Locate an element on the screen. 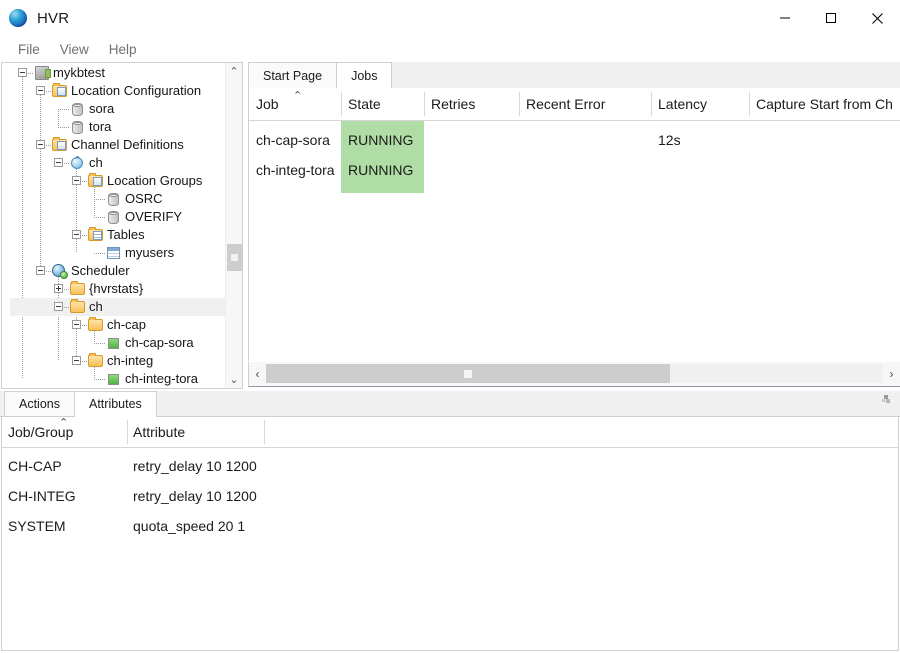  jobs-horizontal-scrollbar: ‹ › is located at coordinates (574, 374).